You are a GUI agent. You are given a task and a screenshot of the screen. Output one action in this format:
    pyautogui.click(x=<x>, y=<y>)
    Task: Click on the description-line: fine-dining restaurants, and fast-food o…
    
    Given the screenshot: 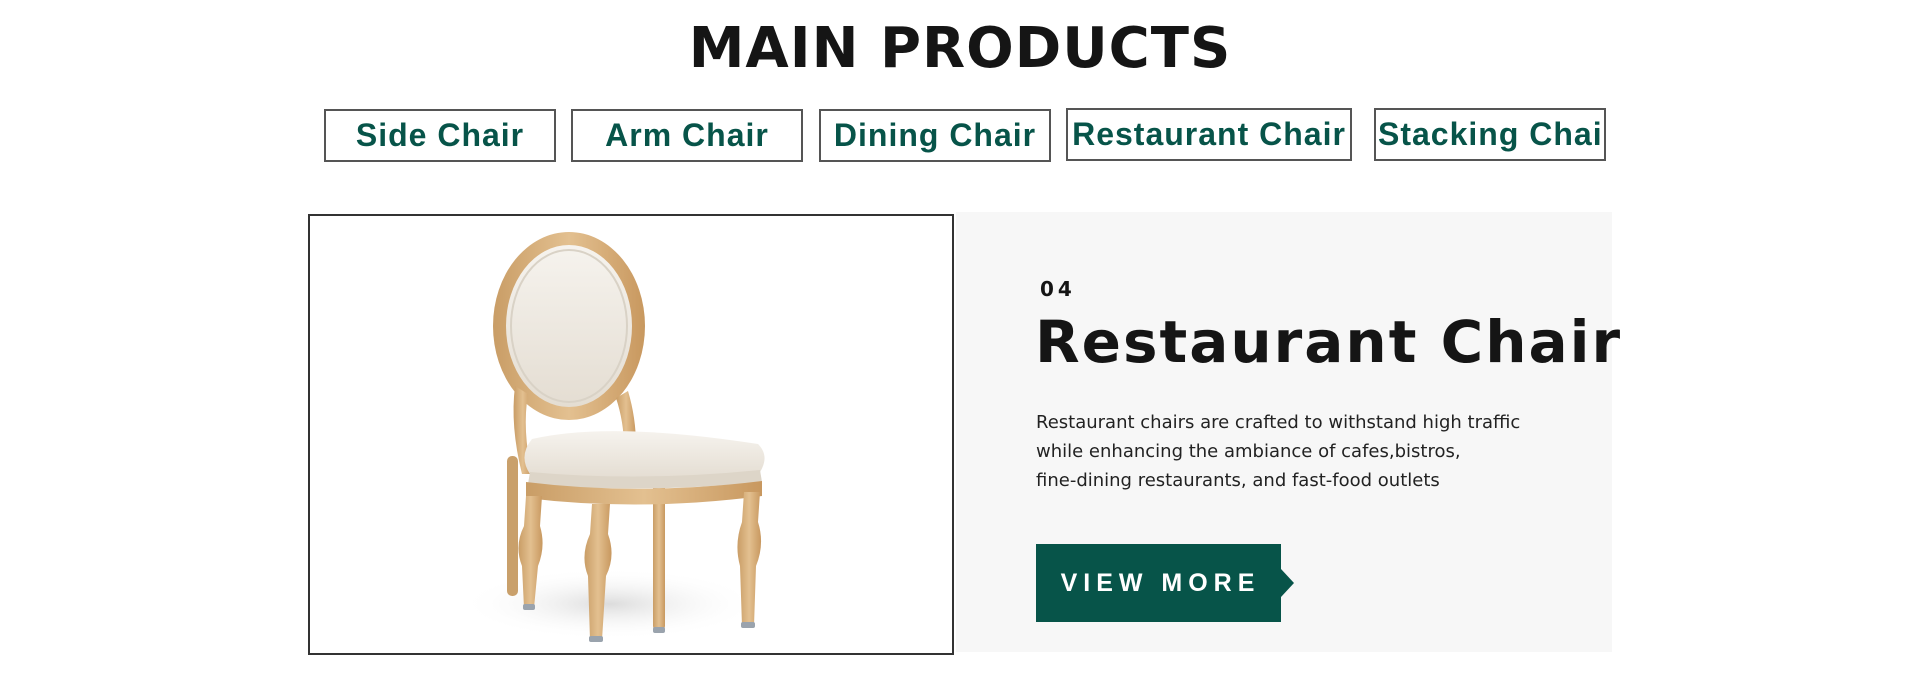 What is the action you would take?
    pyautogui.click(x=1238, y=480)
    